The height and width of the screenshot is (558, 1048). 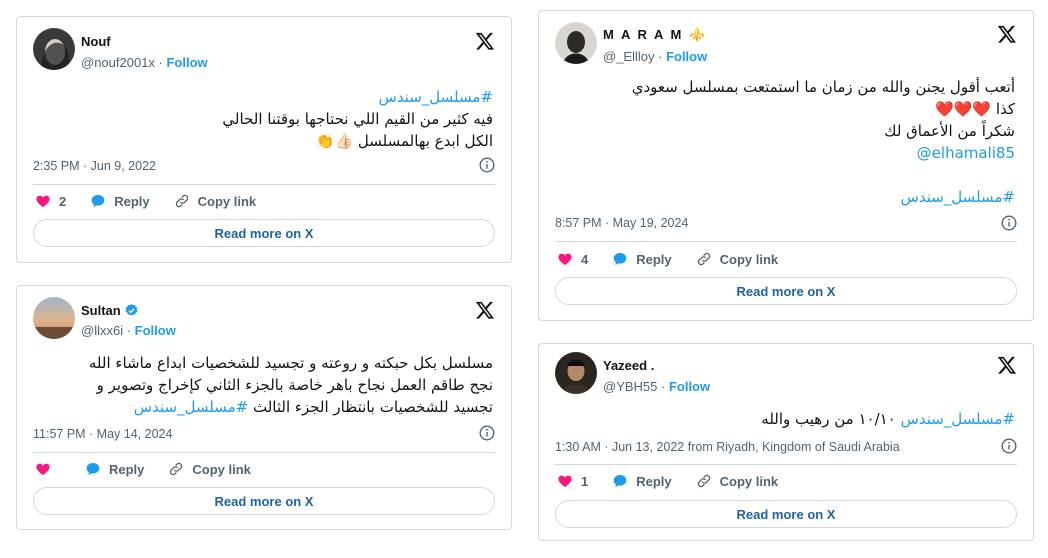 I want to click on like-button: 4, so click(x=572, y=259).